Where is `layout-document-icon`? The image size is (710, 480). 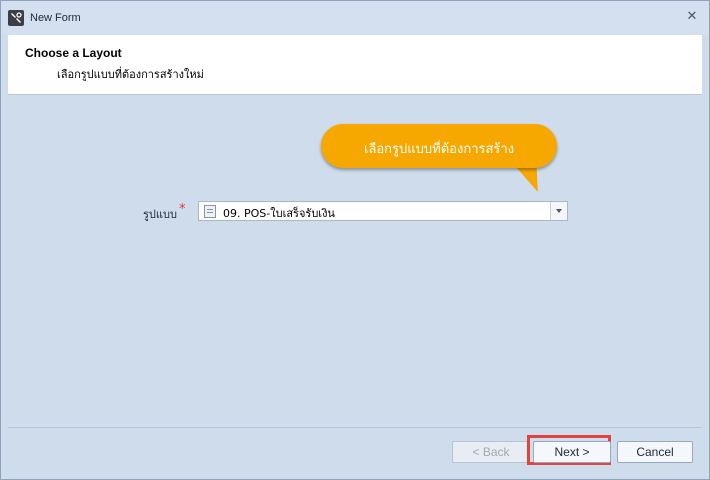
layout-document-icon is located at coordinates (210, 211).